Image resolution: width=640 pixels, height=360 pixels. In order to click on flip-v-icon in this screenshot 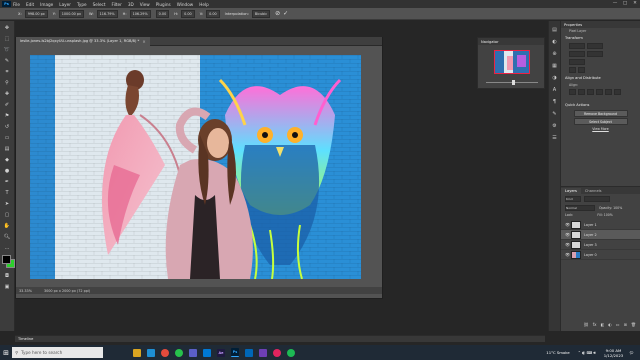, I will do `click(581, 70)`.